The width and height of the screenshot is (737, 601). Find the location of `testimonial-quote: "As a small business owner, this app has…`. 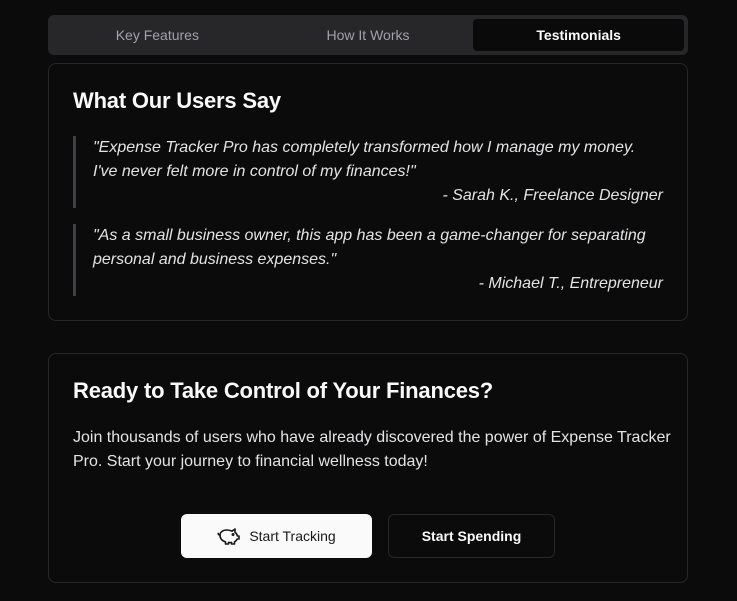

testimonial-quote: "As a small business owner, this app has… is located at coordinates (368, 260).